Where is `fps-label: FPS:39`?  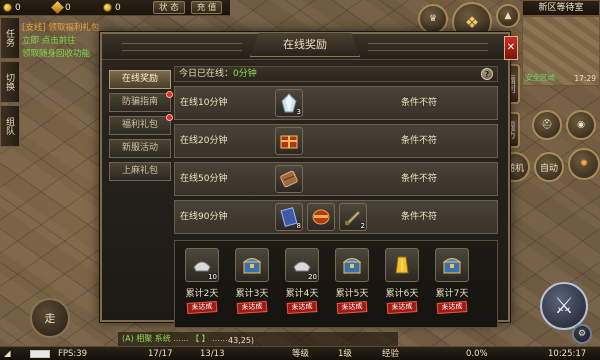 fps-label: FPS:39 is located at coordinates (73, 354).